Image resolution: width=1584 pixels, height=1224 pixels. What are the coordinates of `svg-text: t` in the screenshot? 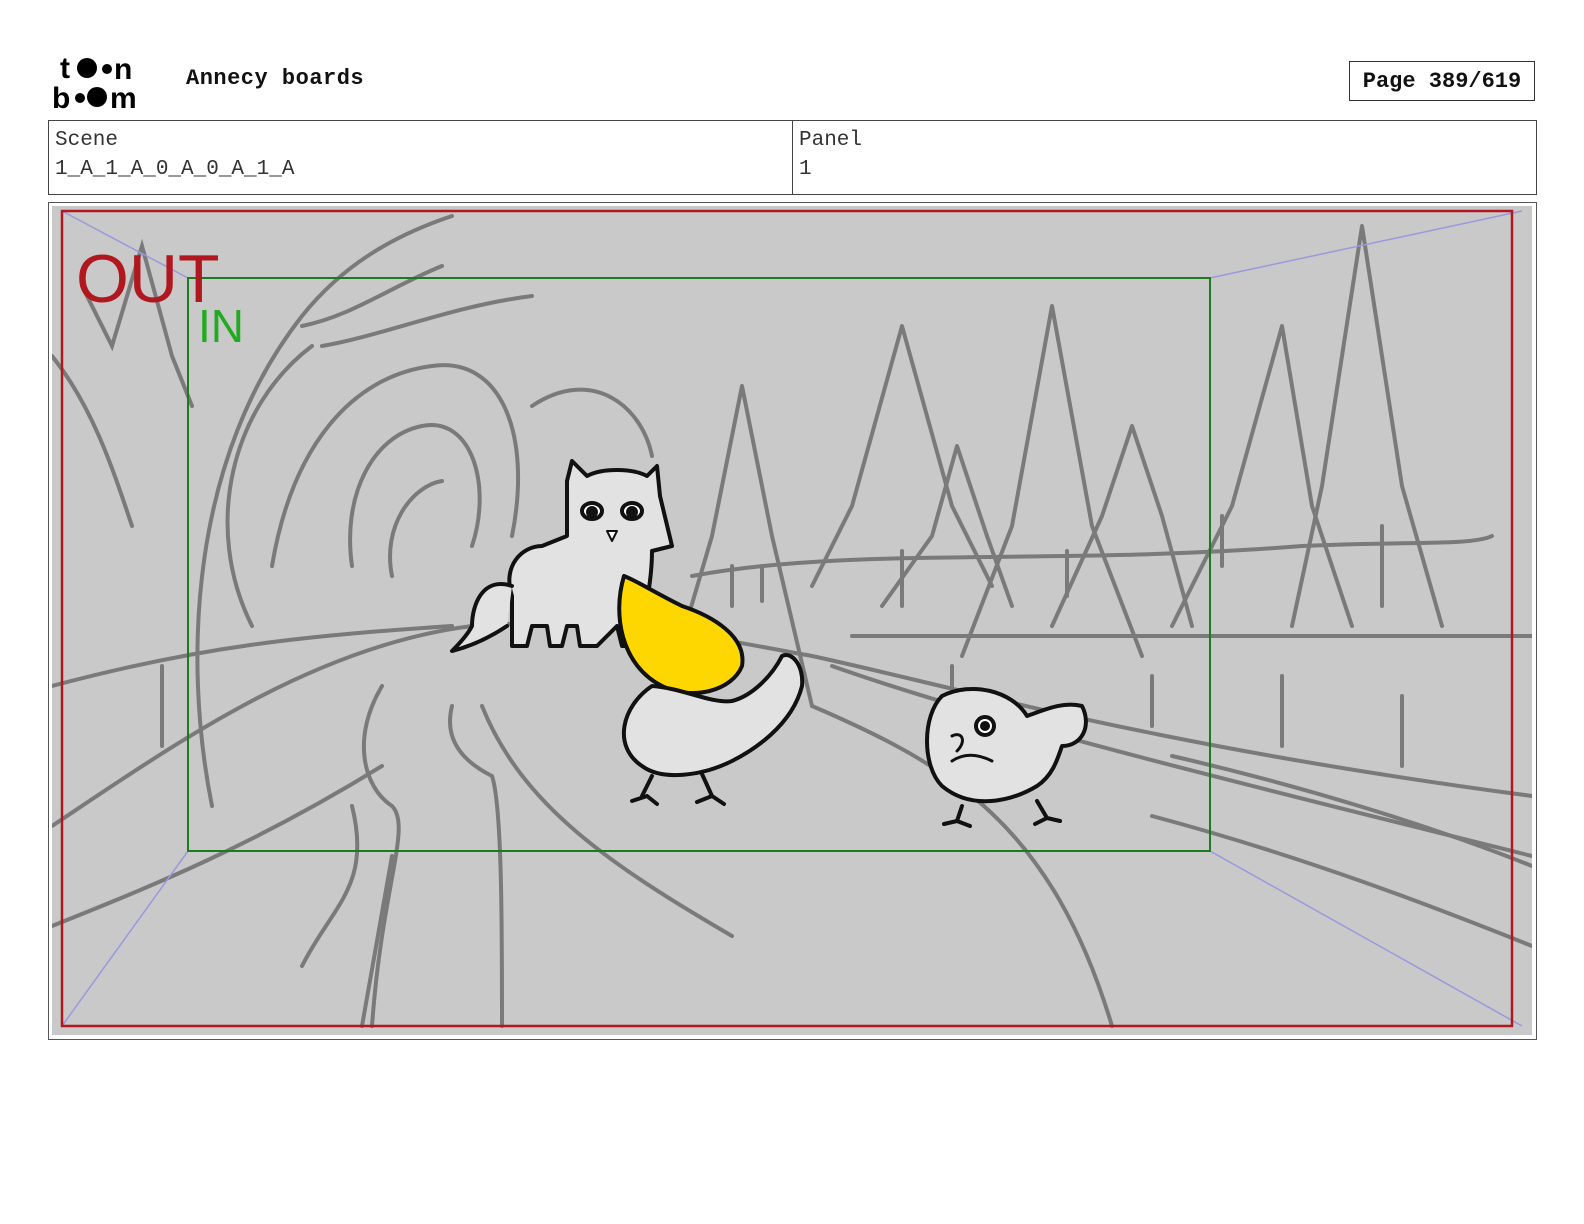 It's located at (65, 68).